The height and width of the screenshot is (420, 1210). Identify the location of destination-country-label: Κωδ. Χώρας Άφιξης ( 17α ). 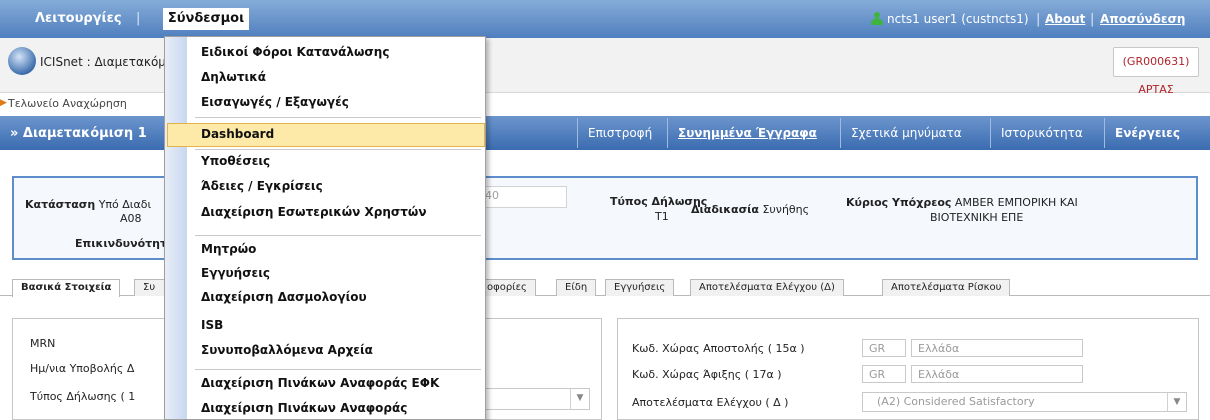
(707, 374).